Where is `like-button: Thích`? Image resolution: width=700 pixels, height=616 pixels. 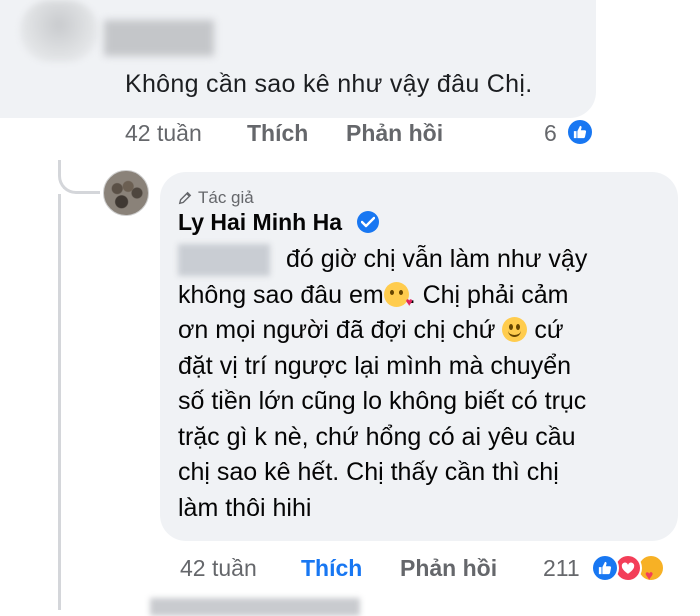 like-button: Thích is located at coordinates (277, 133).